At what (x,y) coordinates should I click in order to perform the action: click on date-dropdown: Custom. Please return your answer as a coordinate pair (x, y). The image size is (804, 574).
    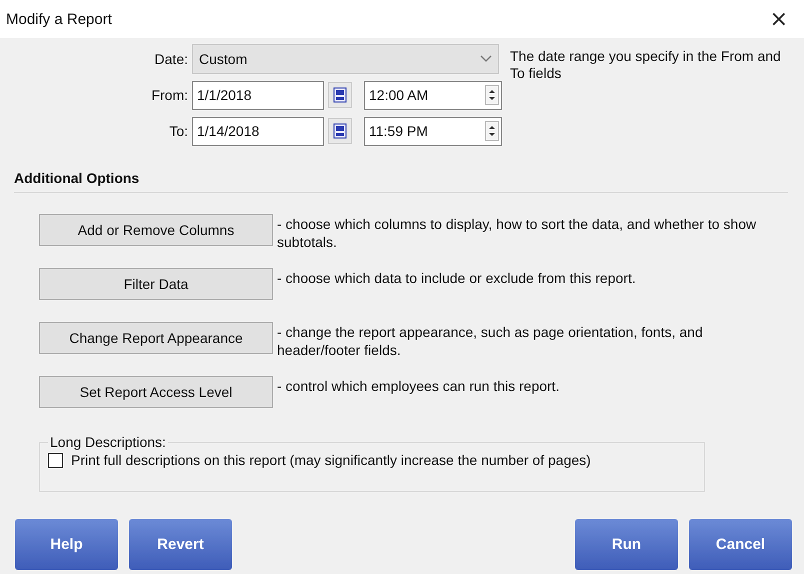
    Looking at the image, I should click on (345, 59).